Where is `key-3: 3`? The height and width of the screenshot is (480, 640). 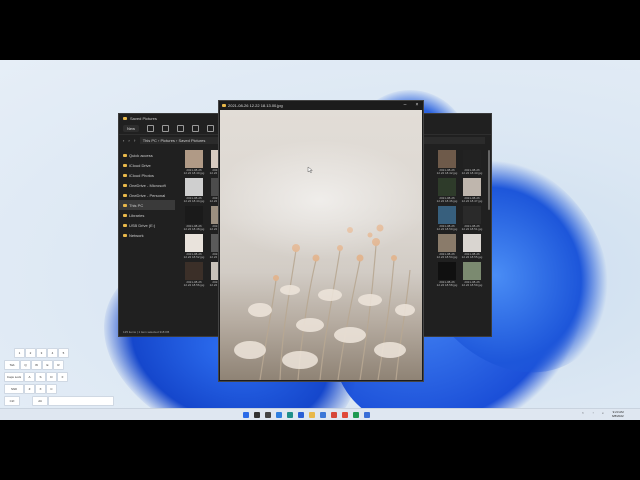 key-3: 3 is located at coordinates (41, 353).